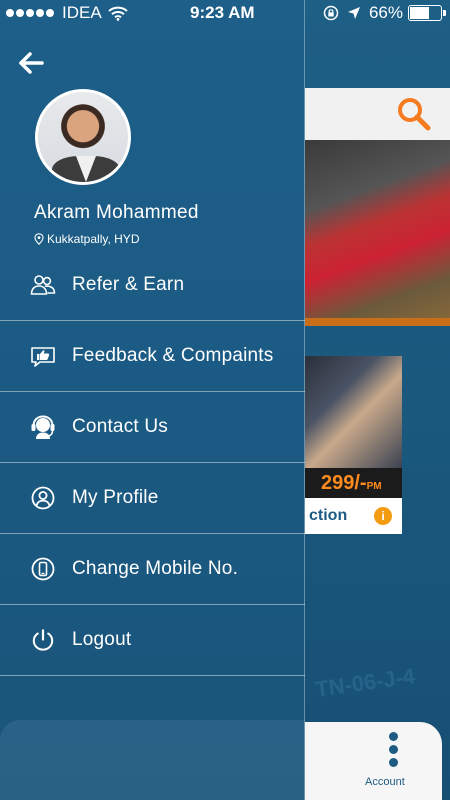 The height and width of the screenshot is (800, 450). I want to click on headset-icon, so click(43, 427).